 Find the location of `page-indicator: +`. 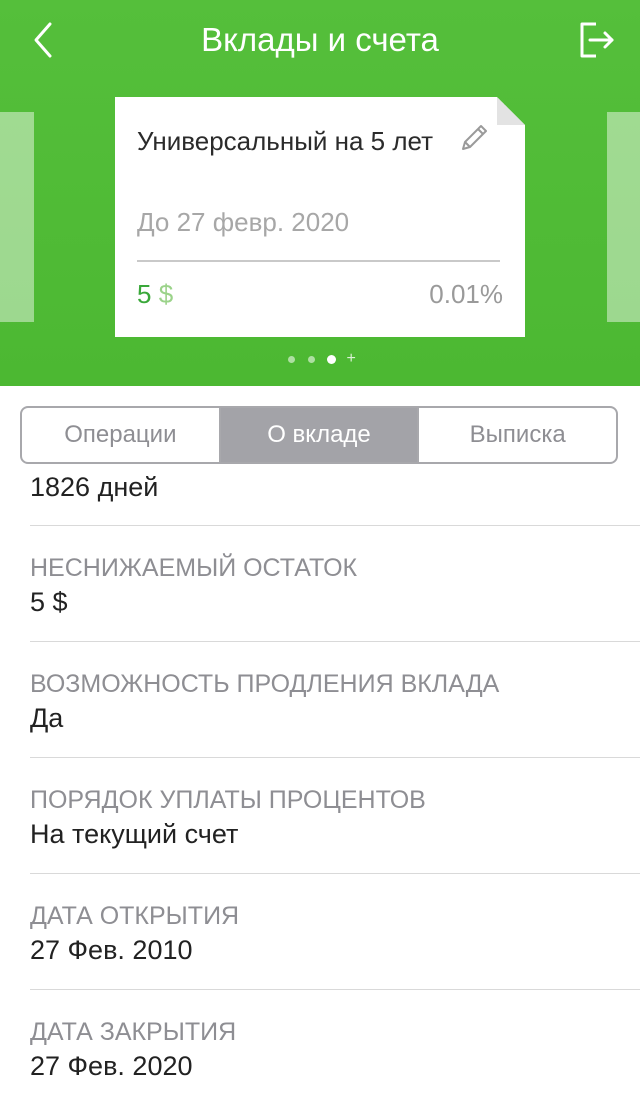

page-indicator: + is located at coordinates (320, 359).